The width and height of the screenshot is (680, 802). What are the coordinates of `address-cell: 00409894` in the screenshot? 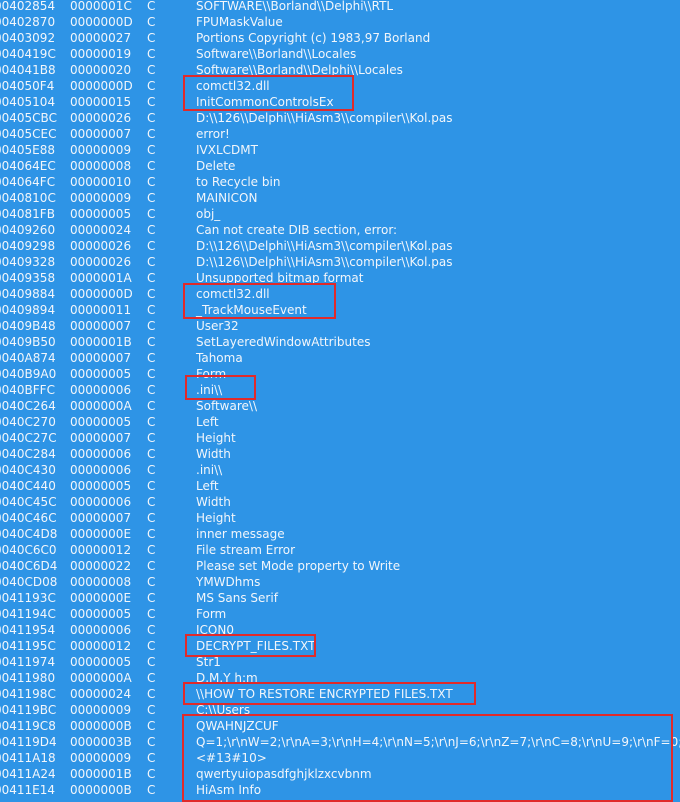 It's located at (28, 310).